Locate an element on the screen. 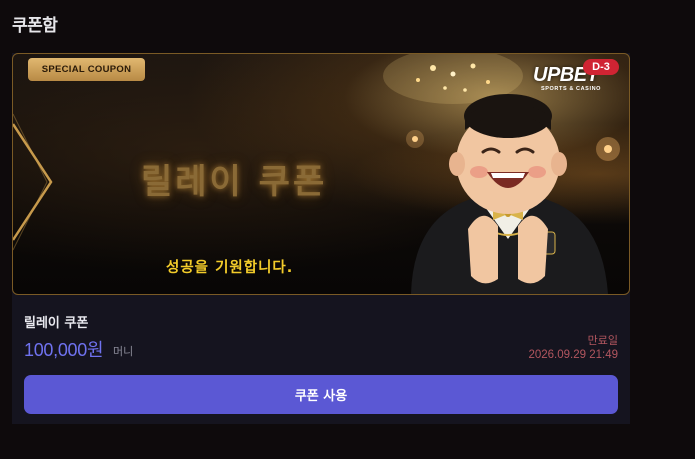 This screenshot has height=459, width=695. coupon-amount: 100,000원 is located at coordinates (64, 350).